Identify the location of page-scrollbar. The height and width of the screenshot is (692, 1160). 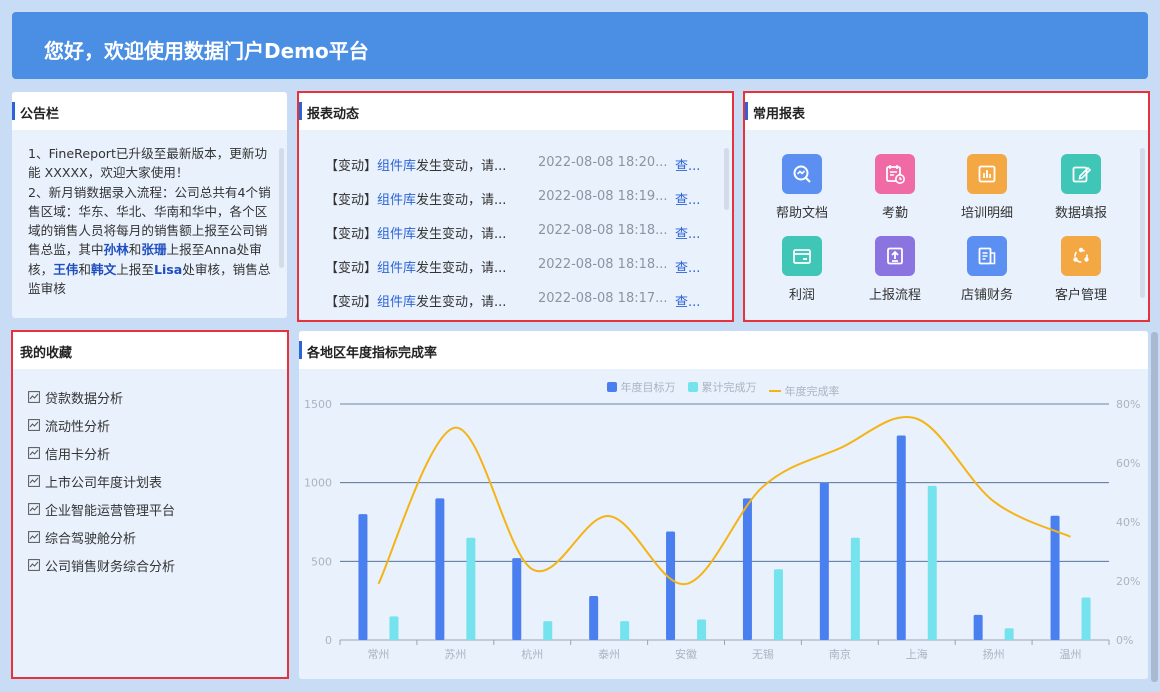
(1154, 507).